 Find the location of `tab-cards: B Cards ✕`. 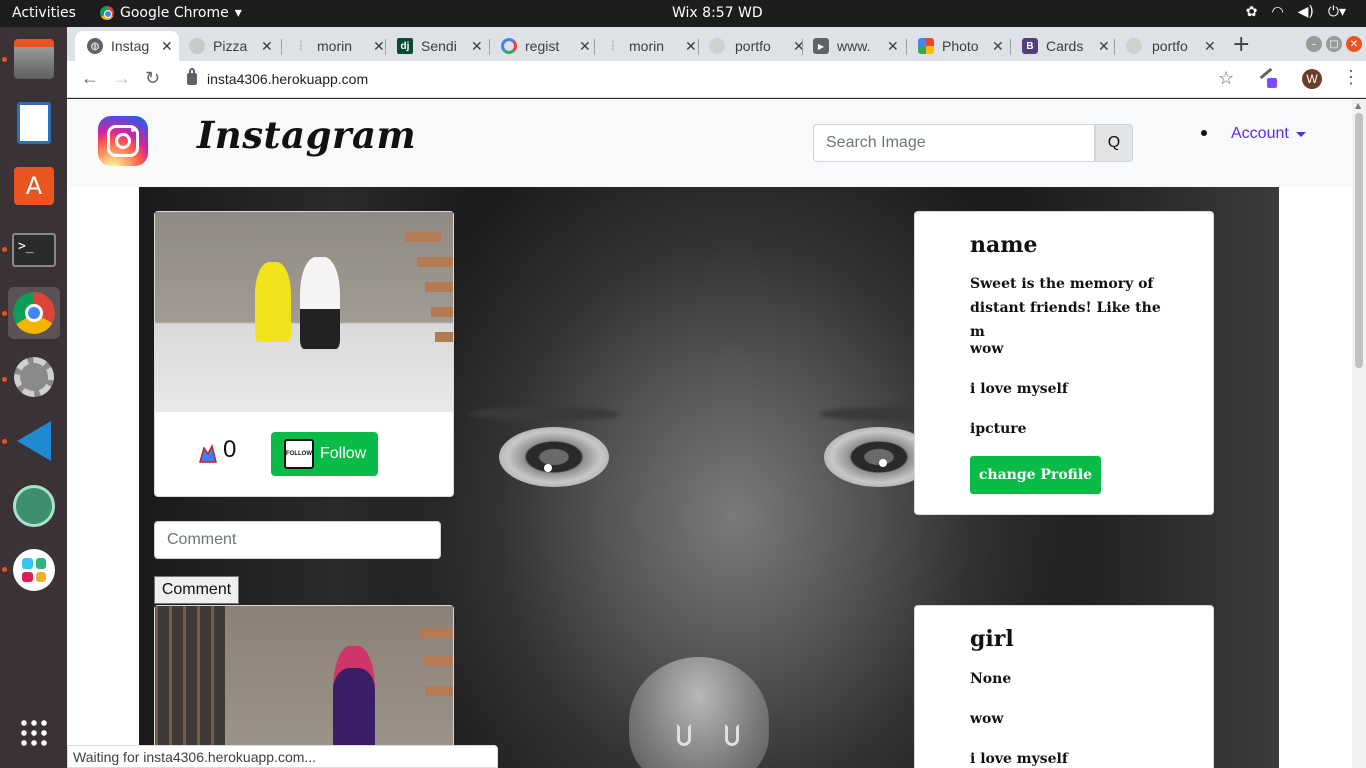

tab-cards: B Cards ✕ is located at coordinates (1066, 46).